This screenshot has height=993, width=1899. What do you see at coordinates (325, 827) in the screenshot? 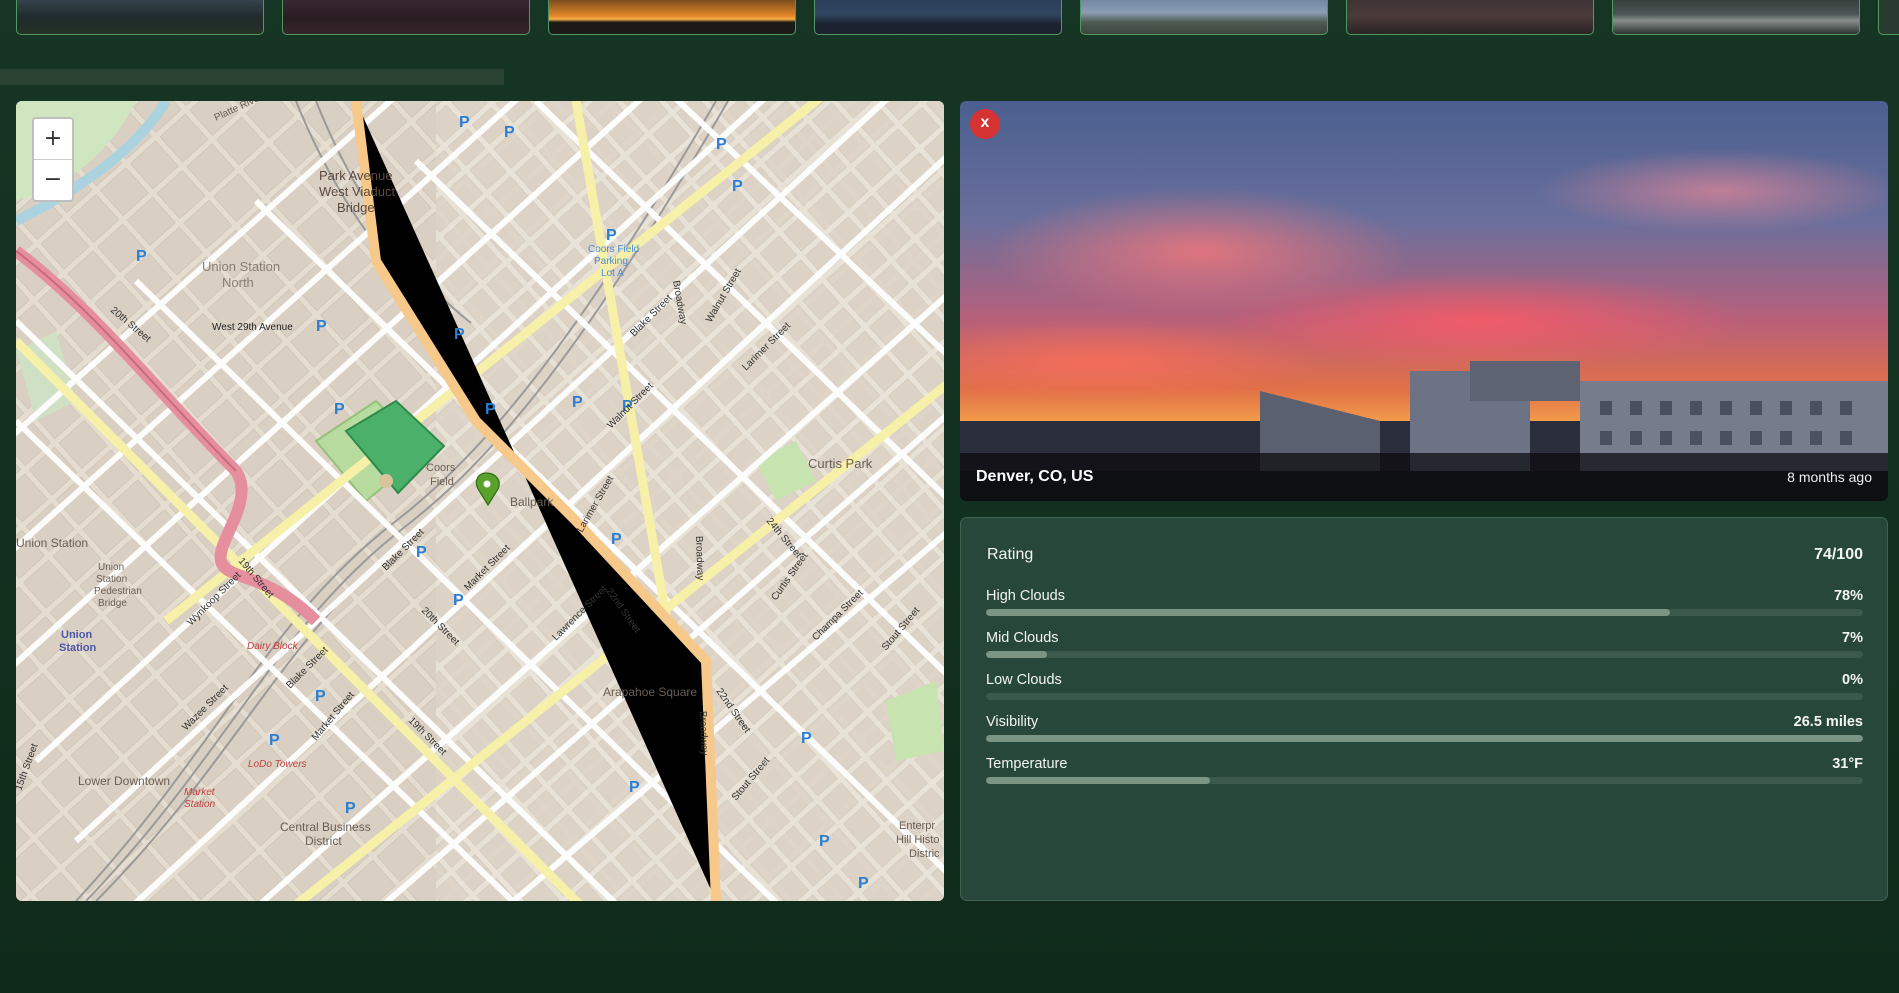
I see `svg-text: Central Business` at bounding box center [325, 827].